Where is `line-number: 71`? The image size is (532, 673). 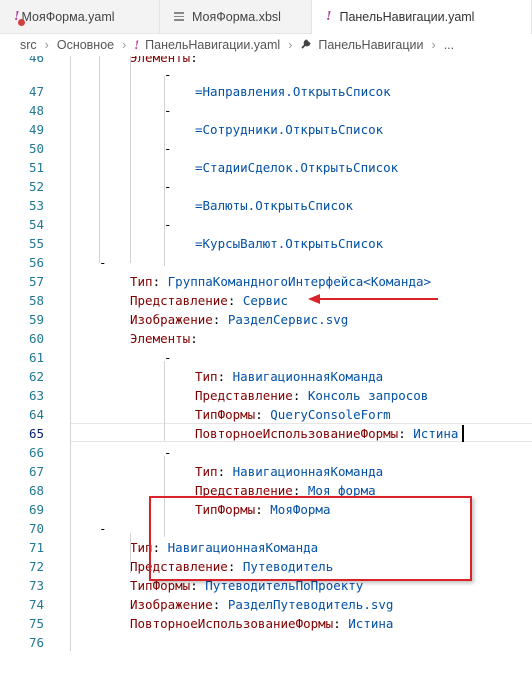 line-number: 71 is located at coordinates (36, 547).